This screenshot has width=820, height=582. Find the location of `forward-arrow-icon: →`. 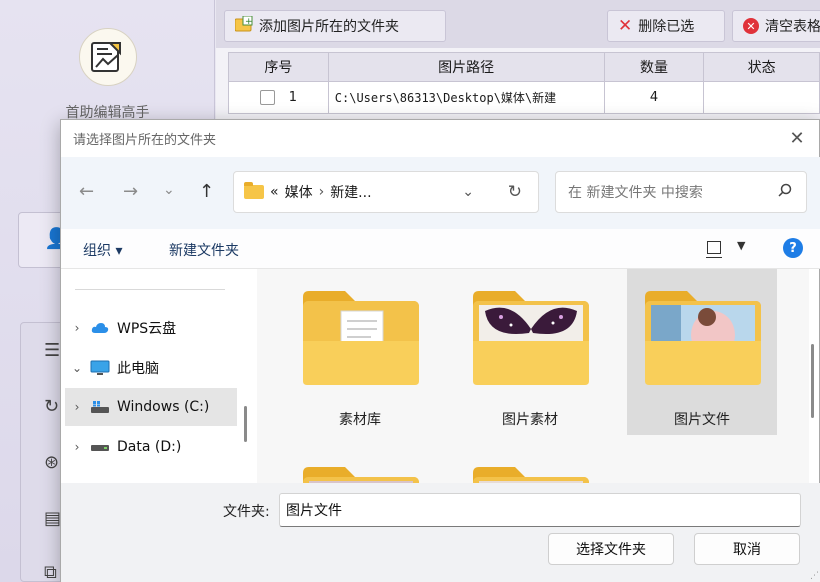

forward-arrow-icon: → is located at coordinates (130, 191).